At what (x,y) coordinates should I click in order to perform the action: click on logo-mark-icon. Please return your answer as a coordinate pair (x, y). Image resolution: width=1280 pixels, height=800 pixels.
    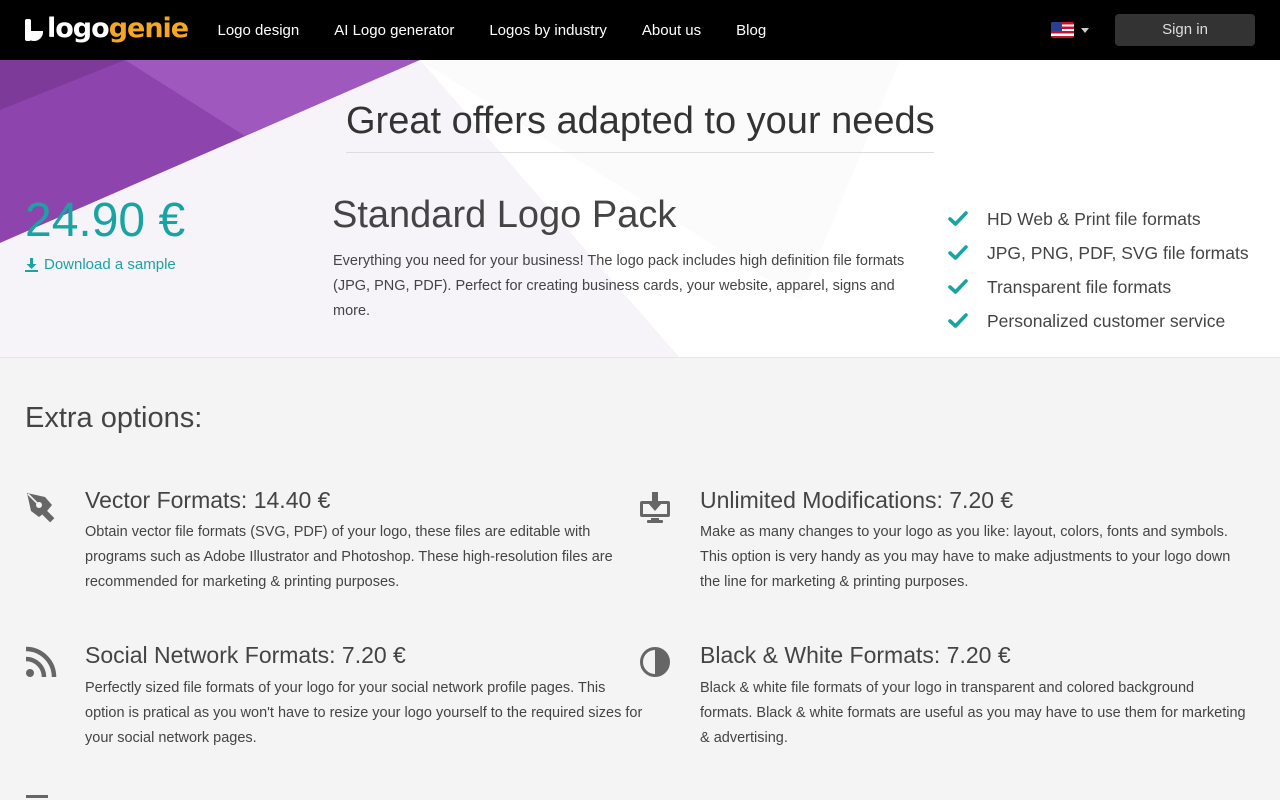
    Looking at the image, I should click on (34, 30).